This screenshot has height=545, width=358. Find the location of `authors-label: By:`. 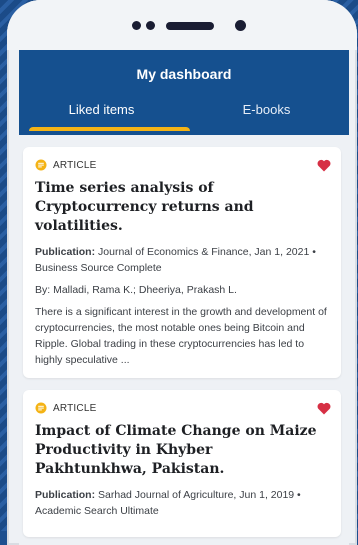

authors-label: By: is located at coordinates (43, 290).